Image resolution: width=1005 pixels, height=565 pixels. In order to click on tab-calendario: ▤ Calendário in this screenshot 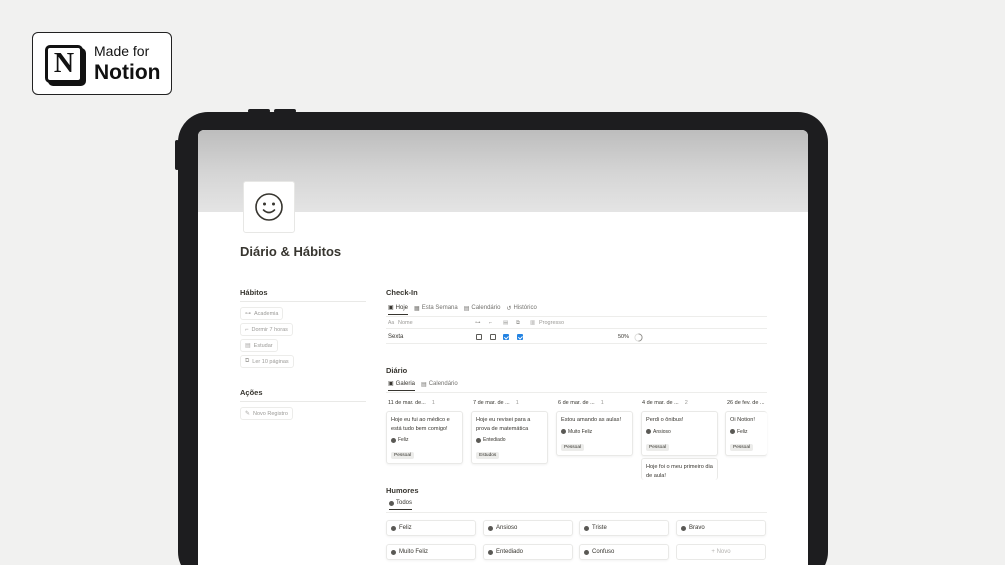, I will do `click(482, 309)`.